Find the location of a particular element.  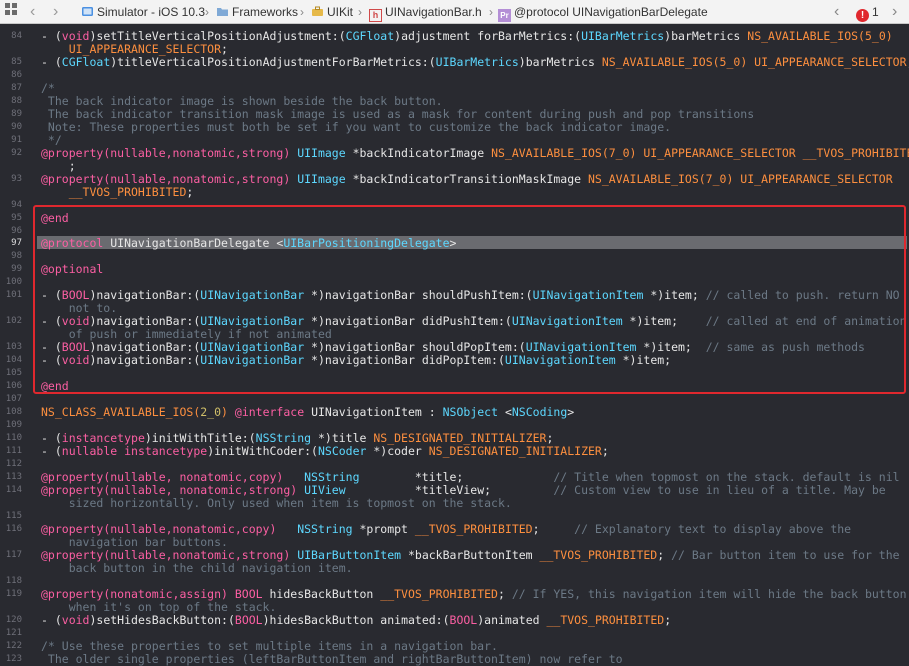

code-token: // Bar button item to use for the is located at coordinates (785, 555).